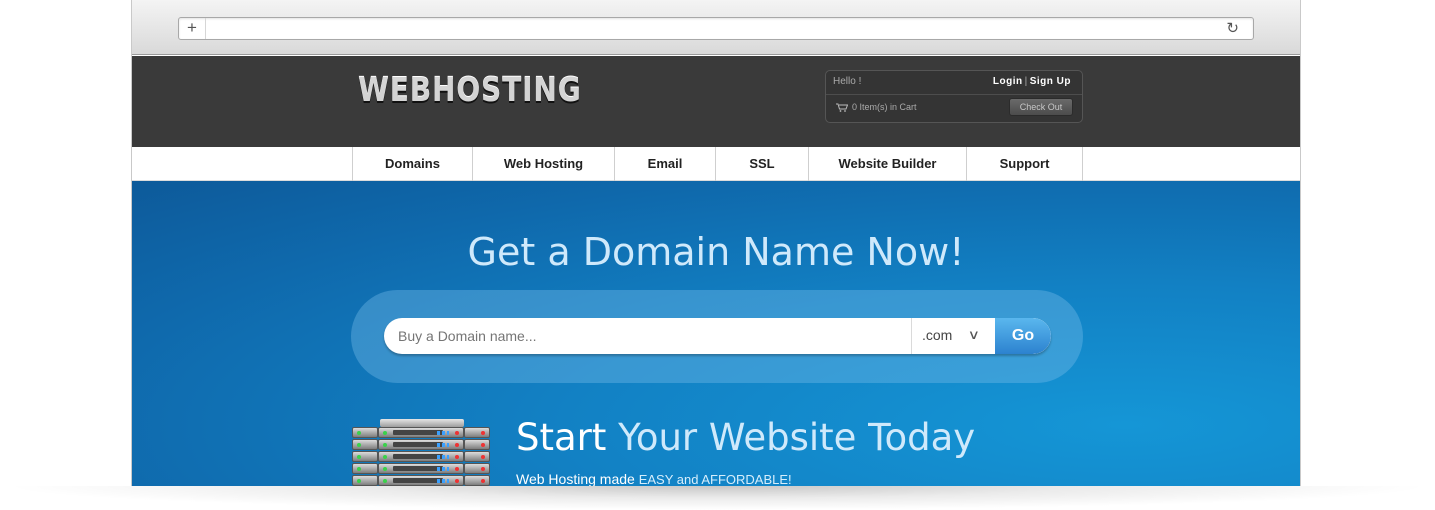 The image size is (1435, 510). I want to click on tagline-sub-strong: Web Hosting made, so click(577, 478).